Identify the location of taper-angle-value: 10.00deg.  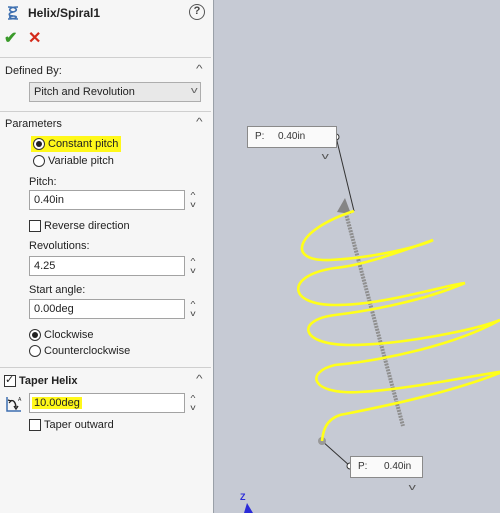
(57, 403).